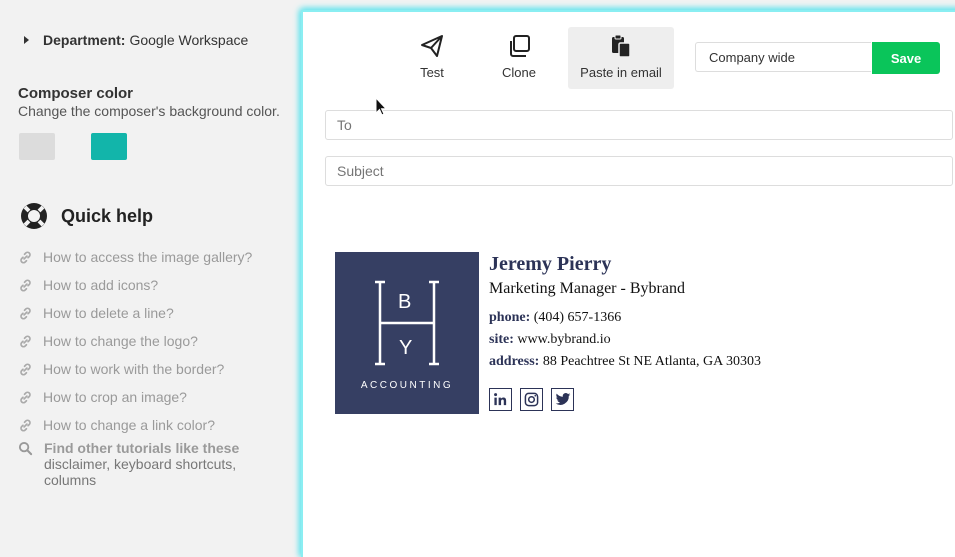 The image size is (955, 557). Describe the element at coordinates (519, 58) in the screenshot. I see `clone-button: Clone` at that location.